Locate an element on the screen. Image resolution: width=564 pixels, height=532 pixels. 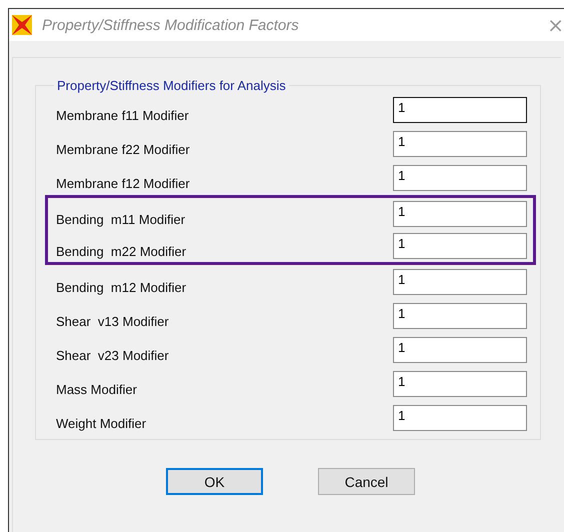
field-label: Bending m22 Modifier is located at coordinates (121, 250).